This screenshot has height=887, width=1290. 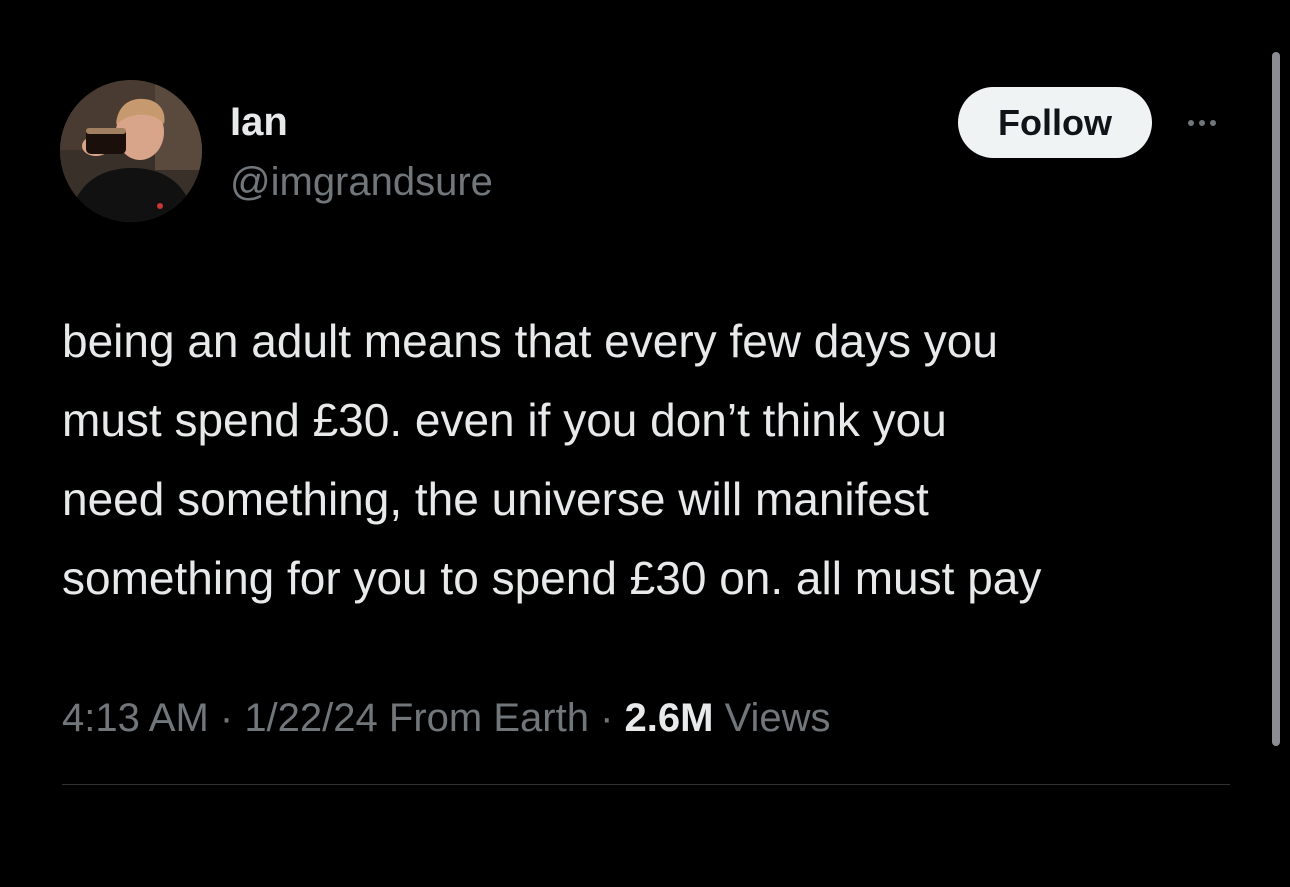 I want to click on divider, so click(x=646, y=784).